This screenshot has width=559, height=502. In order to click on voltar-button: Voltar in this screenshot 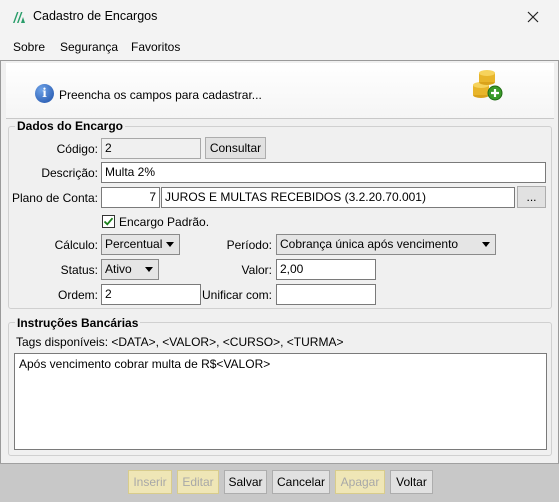, I will do `click(411, 482)`.